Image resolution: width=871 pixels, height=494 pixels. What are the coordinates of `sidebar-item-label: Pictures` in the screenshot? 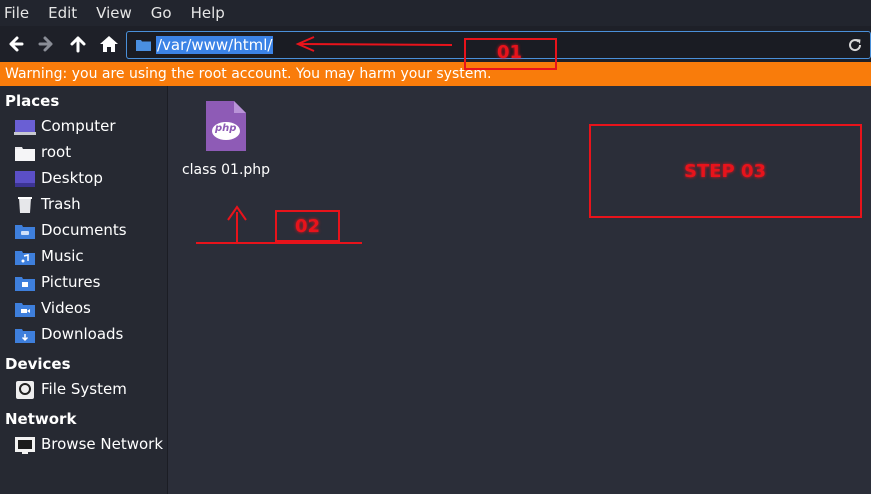 It's located at (71, 282).